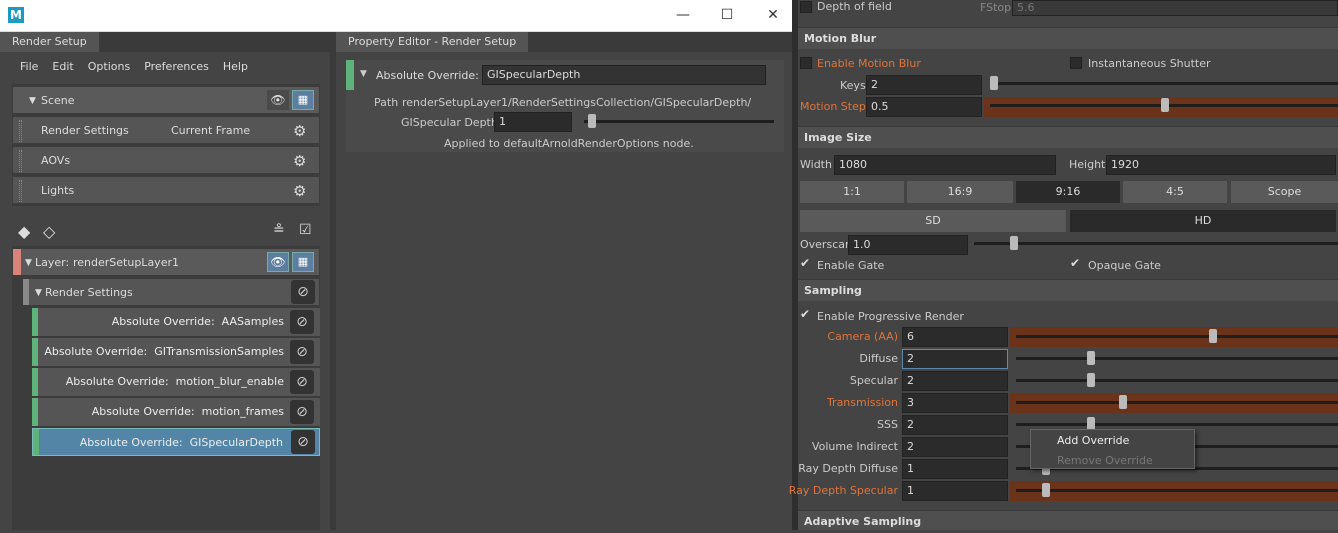 Image resolution: width=1338 pixels, height=533 pixels. I want to click on import-icon: ◇, so click(49, 231).